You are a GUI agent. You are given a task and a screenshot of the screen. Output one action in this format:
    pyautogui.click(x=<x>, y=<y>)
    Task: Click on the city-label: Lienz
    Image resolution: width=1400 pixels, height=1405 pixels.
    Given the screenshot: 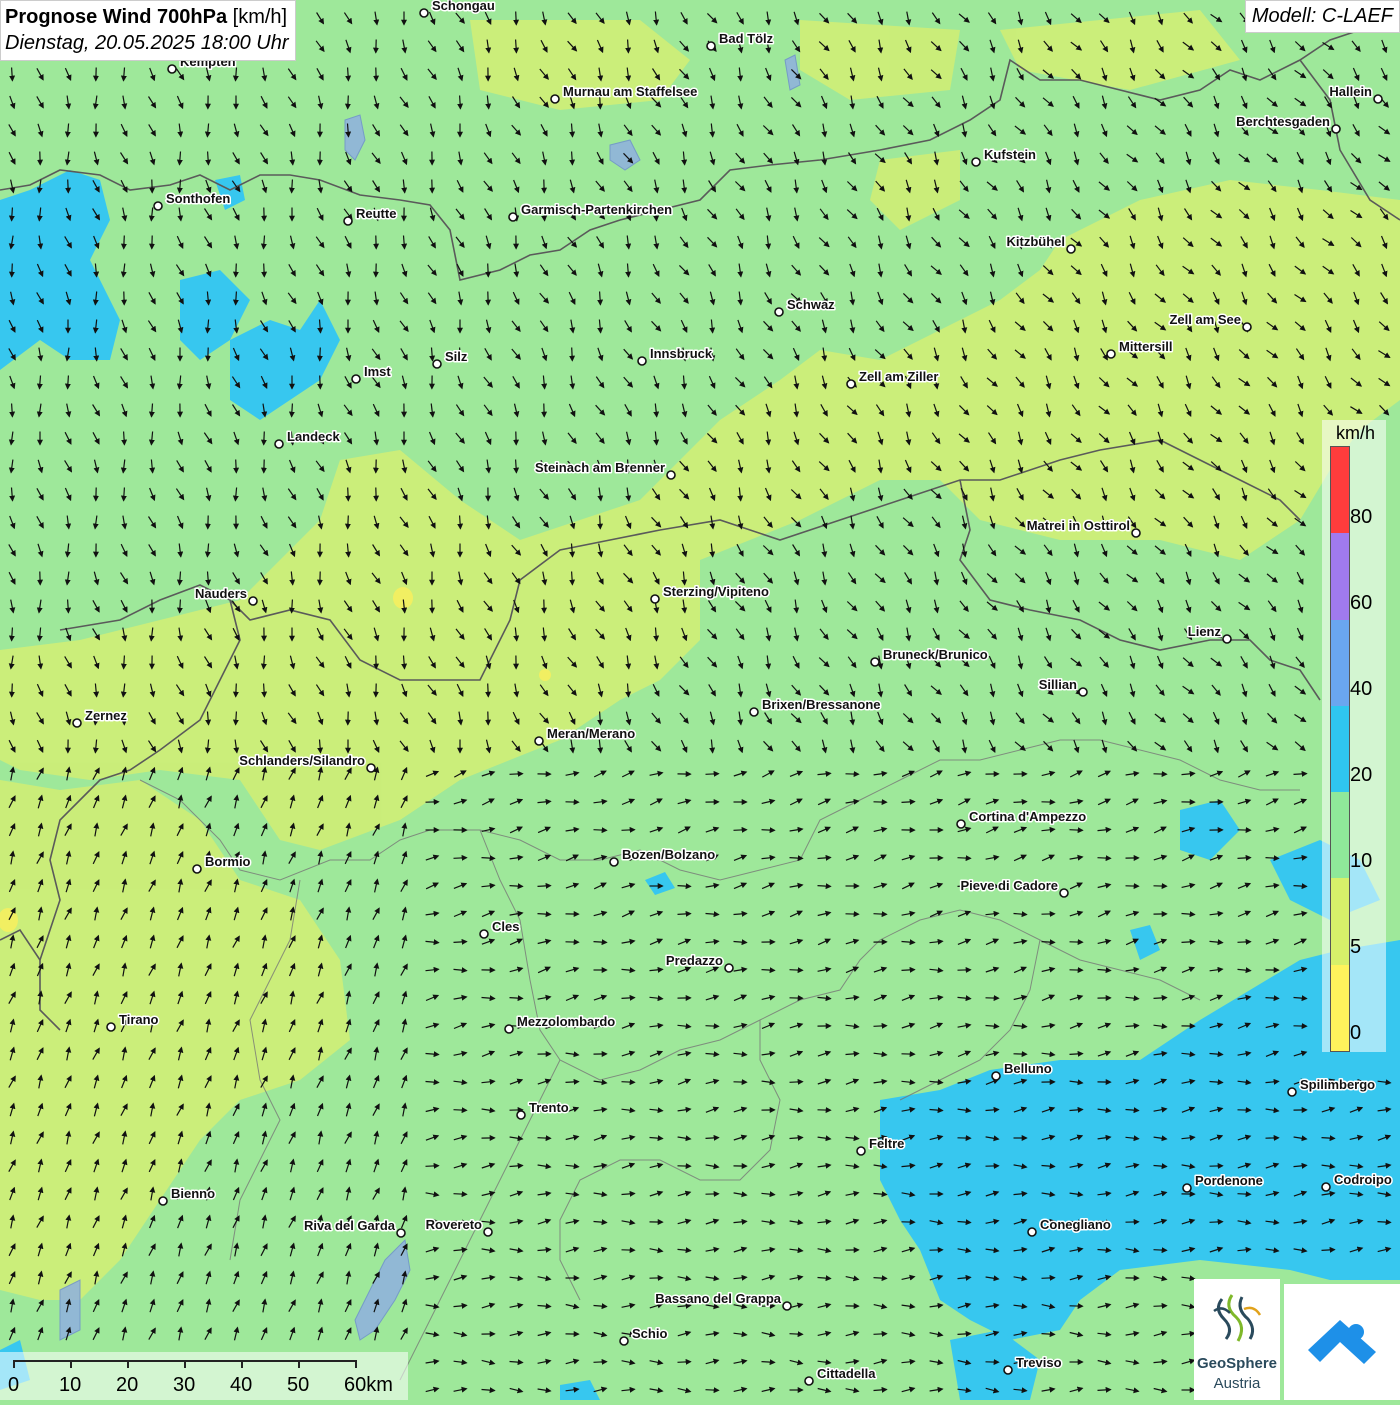 What is the action you would take?
    pyautogui.click(x=1205, y=631)
    